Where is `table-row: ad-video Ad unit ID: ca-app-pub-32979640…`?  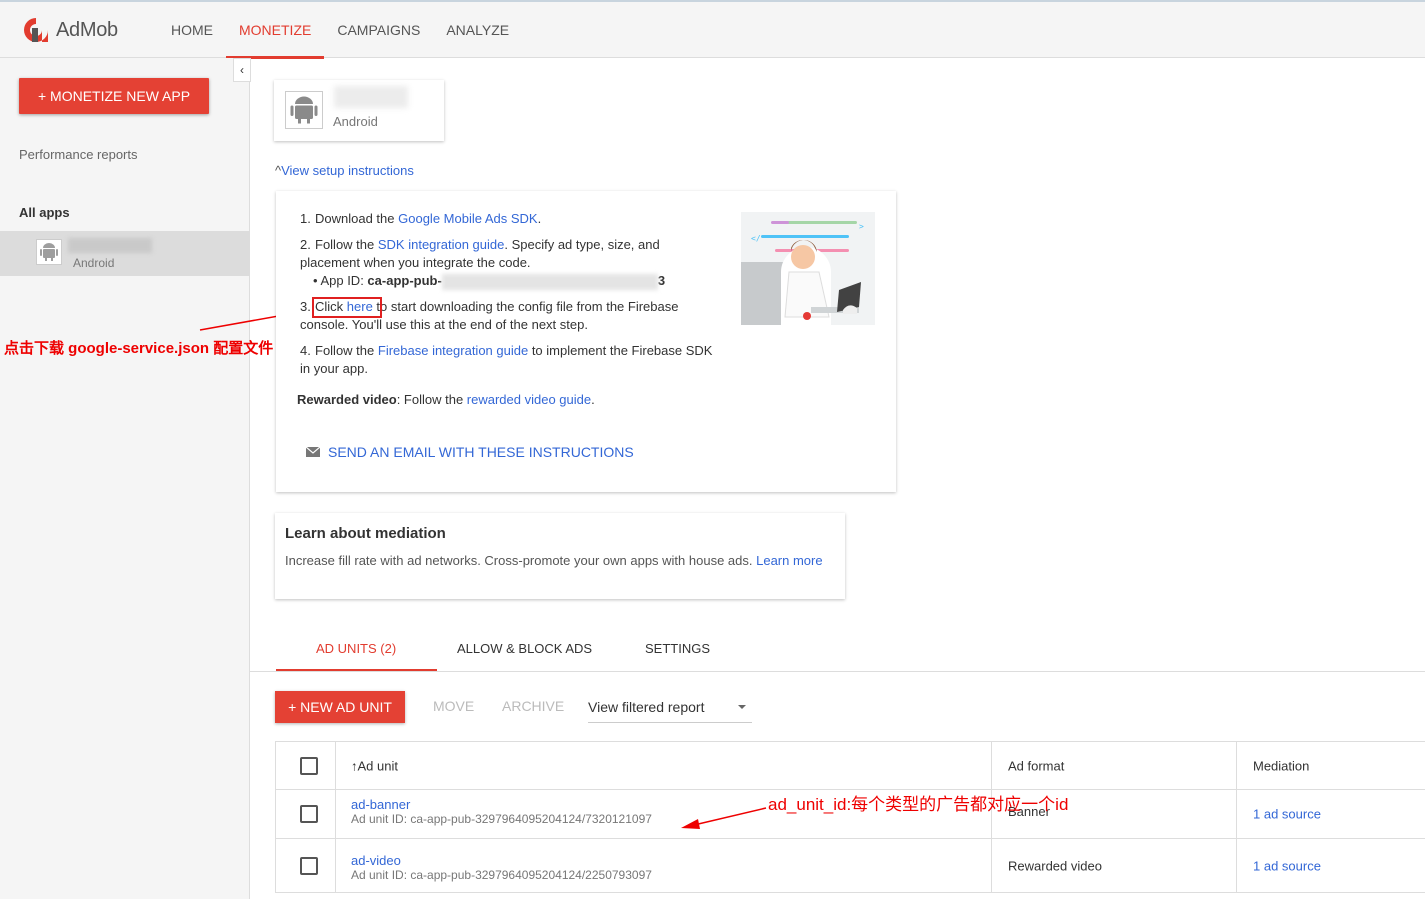
table-row: ad-video Ad unit ID: ca-app-pub-32979640… is located at coordinates (850, 865).